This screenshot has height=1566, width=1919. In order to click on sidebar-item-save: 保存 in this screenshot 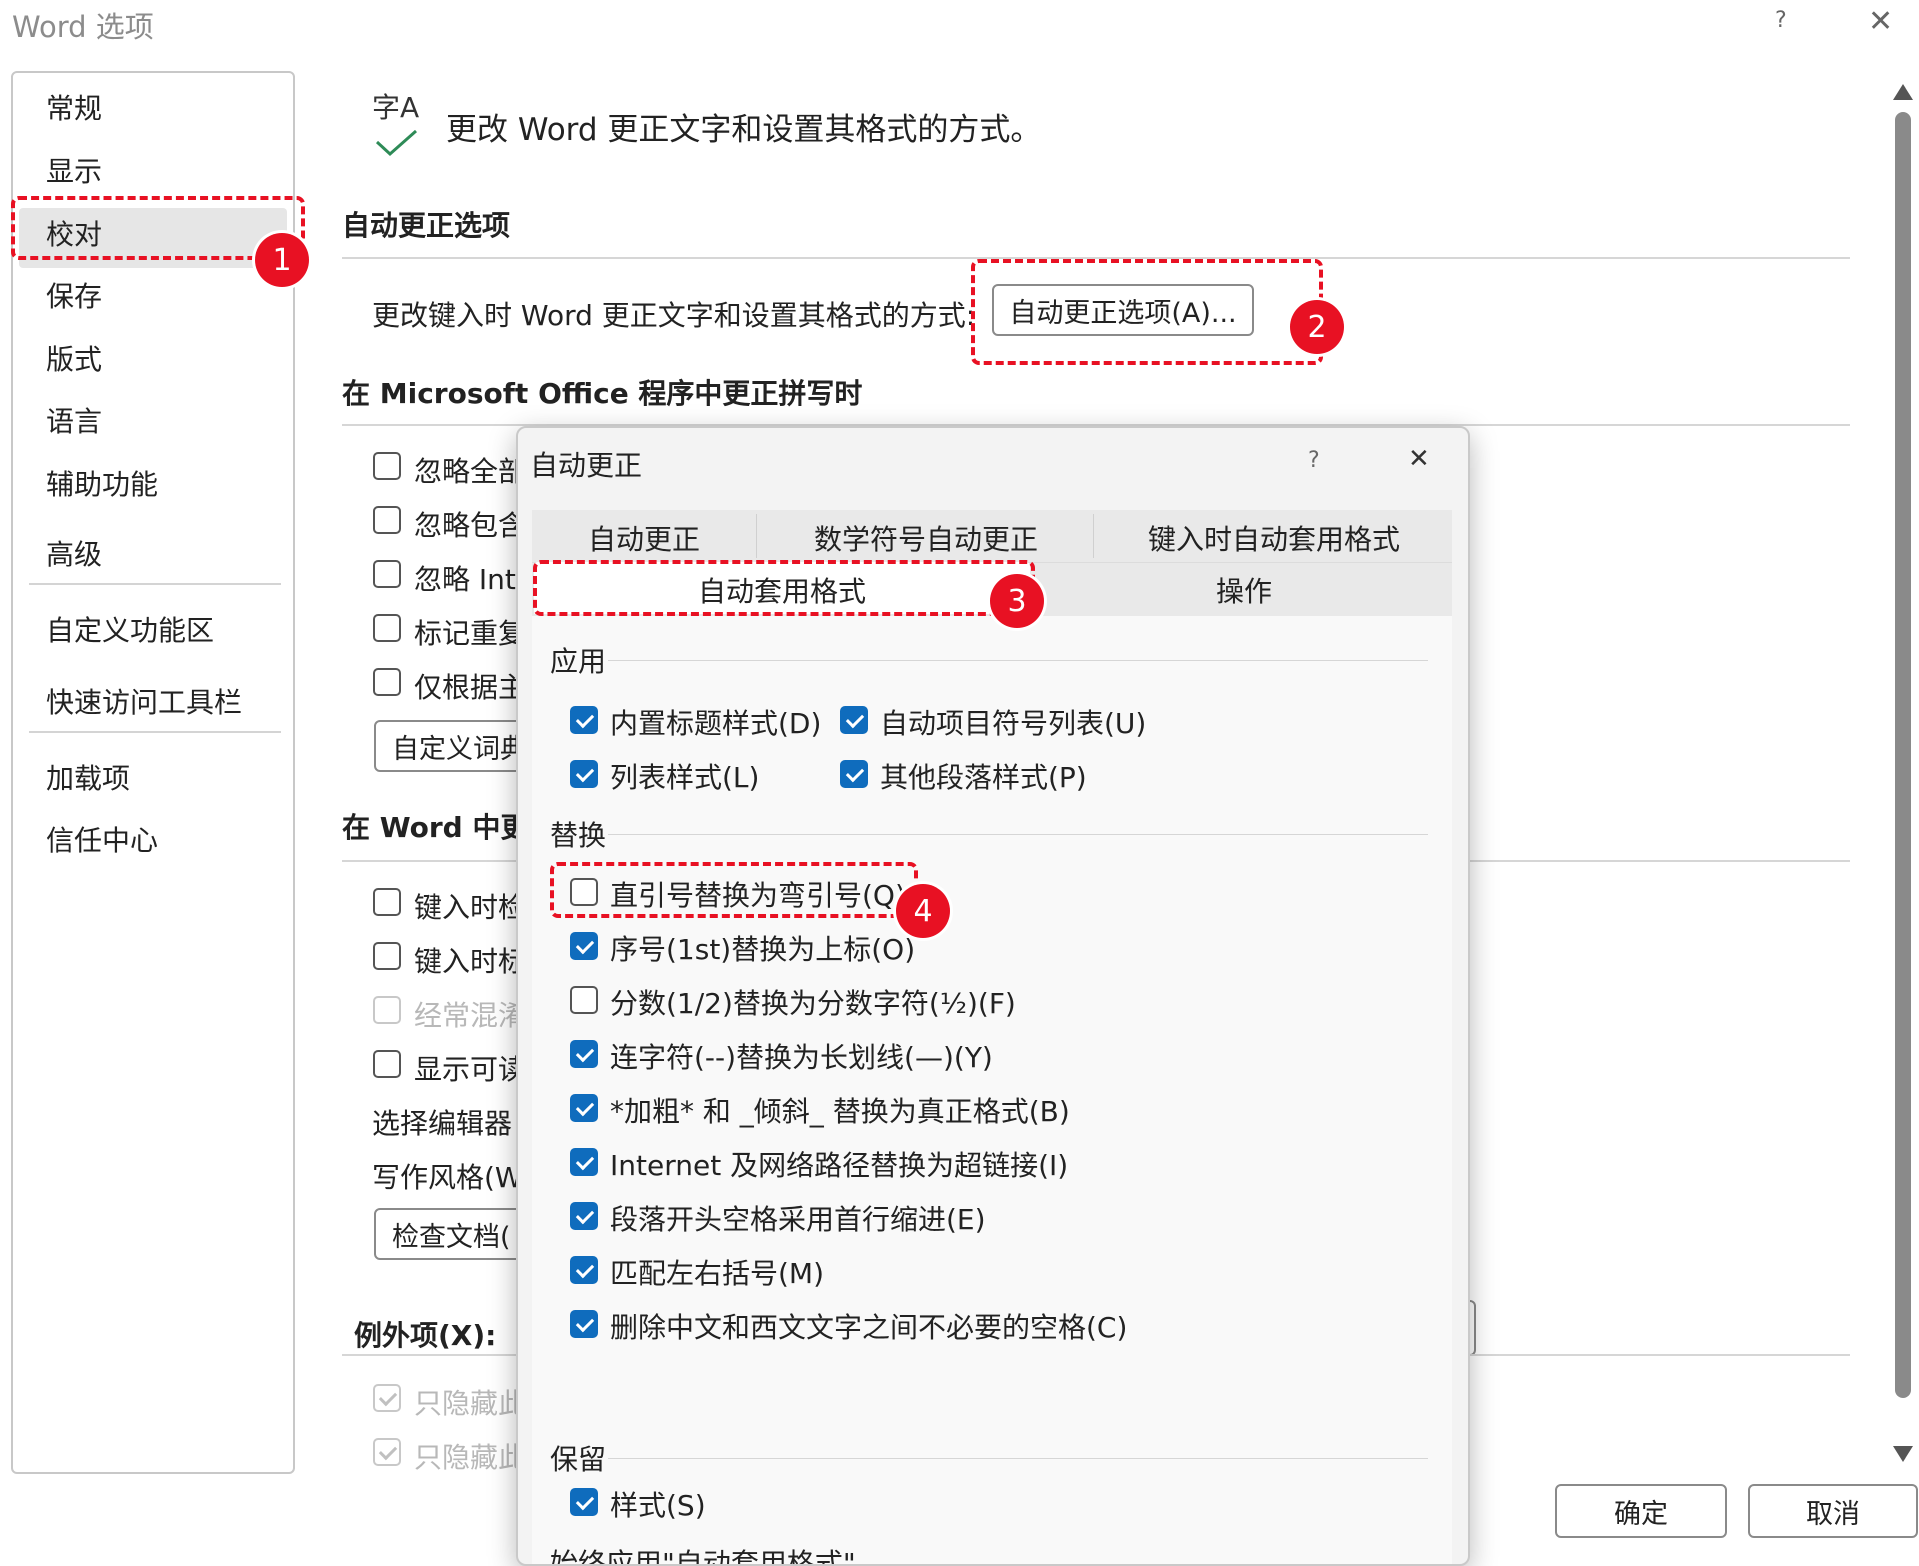, I will do `click(74, 295)`.